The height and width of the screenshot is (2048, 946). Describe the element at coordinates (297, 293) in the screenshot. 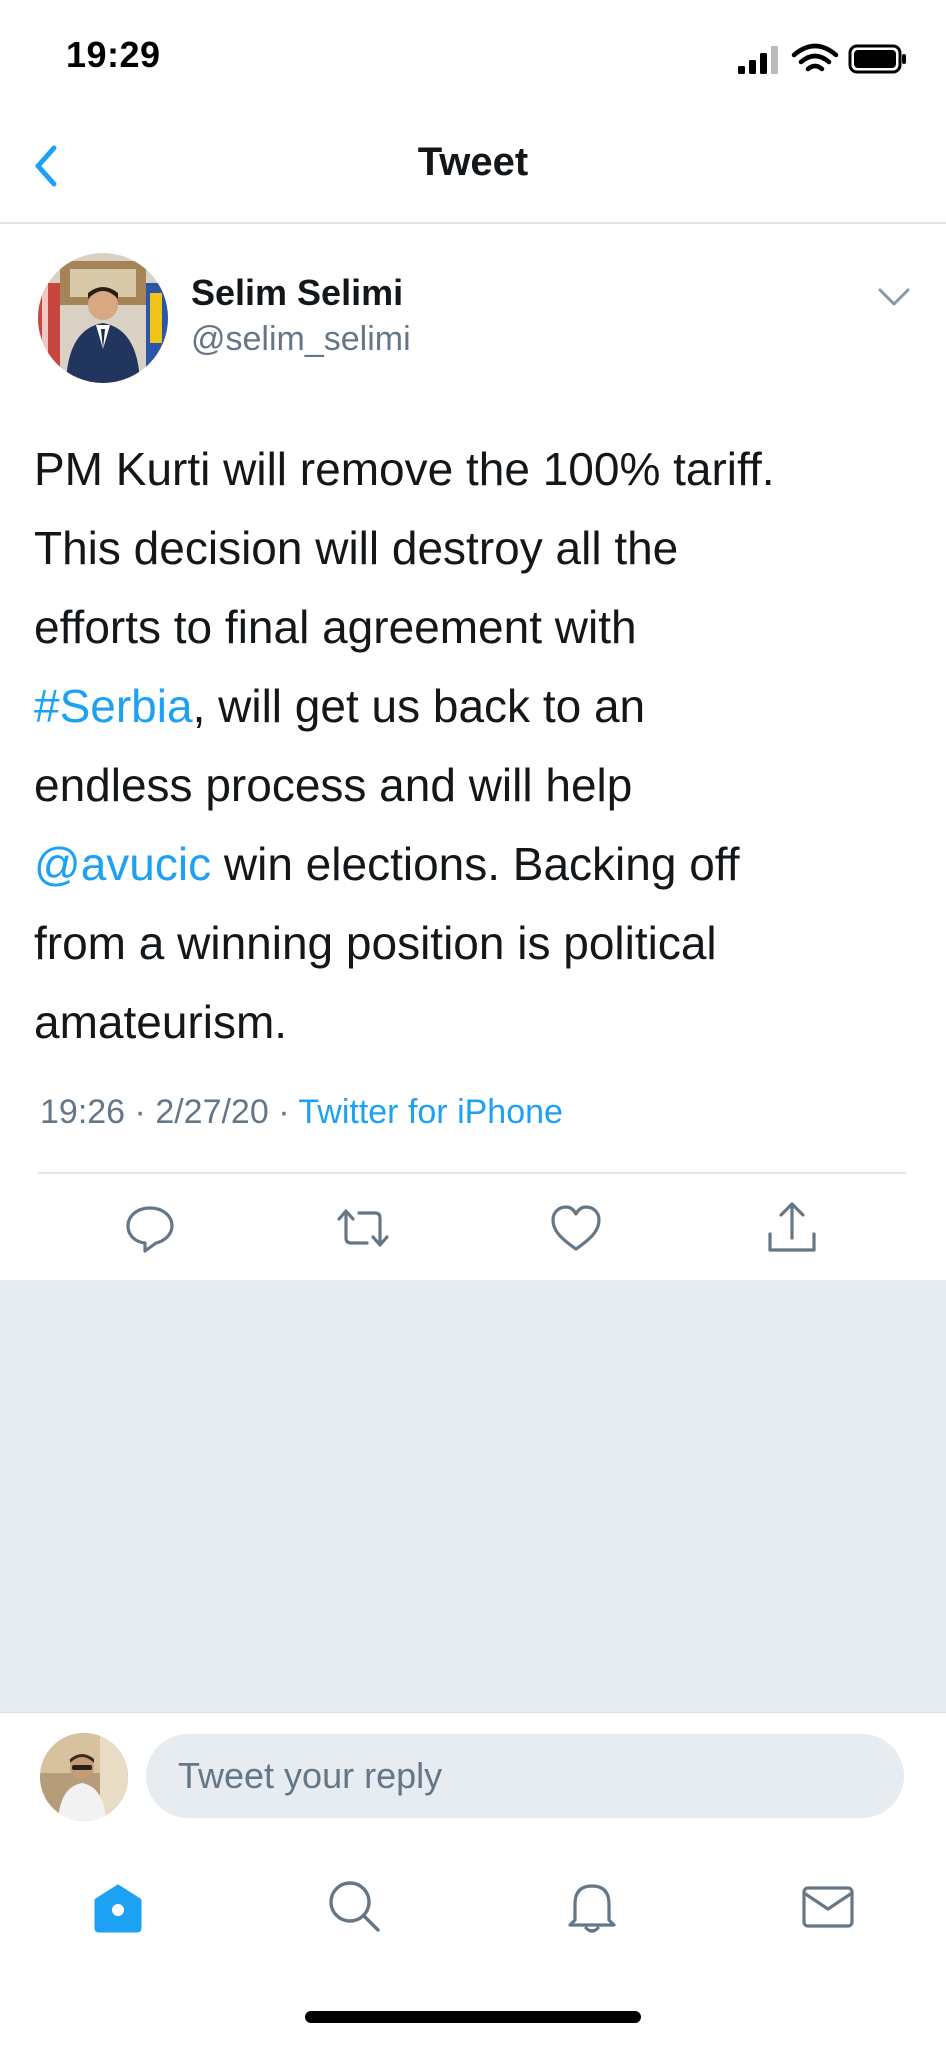

I see `author-name: Selim Selimi` at that location.